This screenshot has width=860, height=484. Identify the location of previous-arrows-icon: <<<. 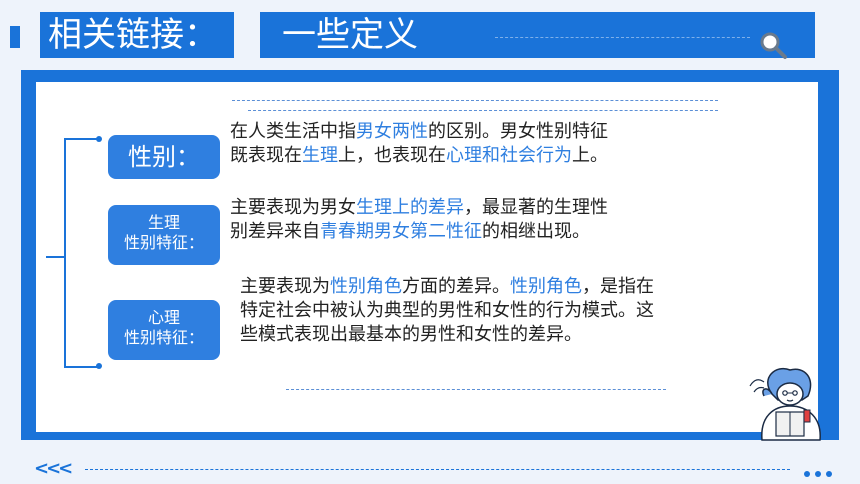
(53, 468).